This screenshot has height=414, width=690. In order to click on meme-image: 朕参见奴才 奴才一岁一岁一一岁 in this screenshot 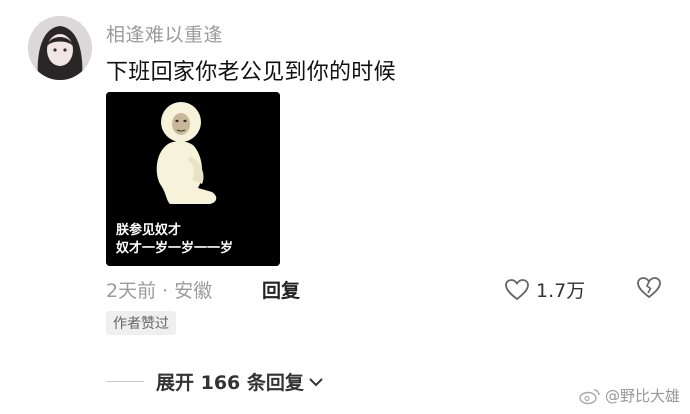, I will do `click(193, 179)`.